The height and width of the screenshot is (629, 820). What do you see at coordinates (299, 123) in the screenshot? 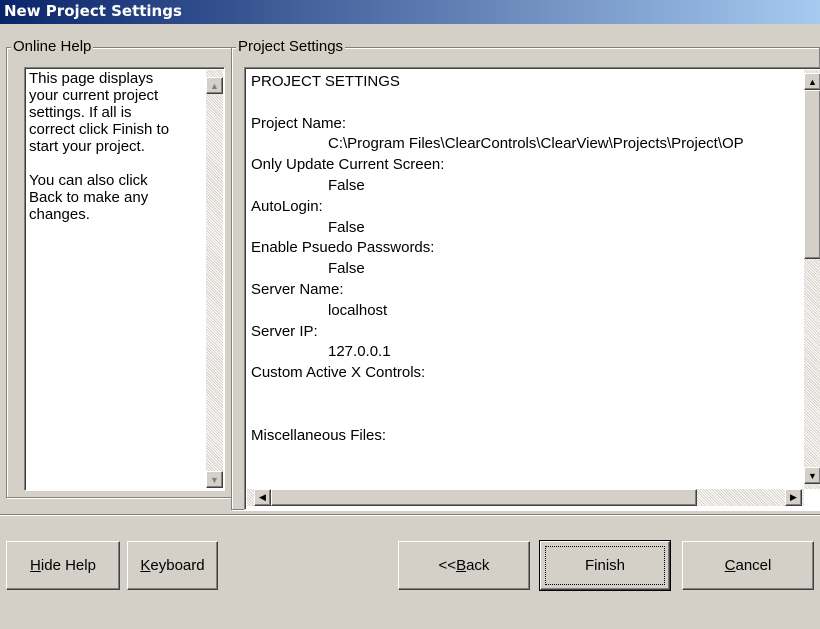
I see `settings-line: Project Name:` at bounding box center [299, 123].